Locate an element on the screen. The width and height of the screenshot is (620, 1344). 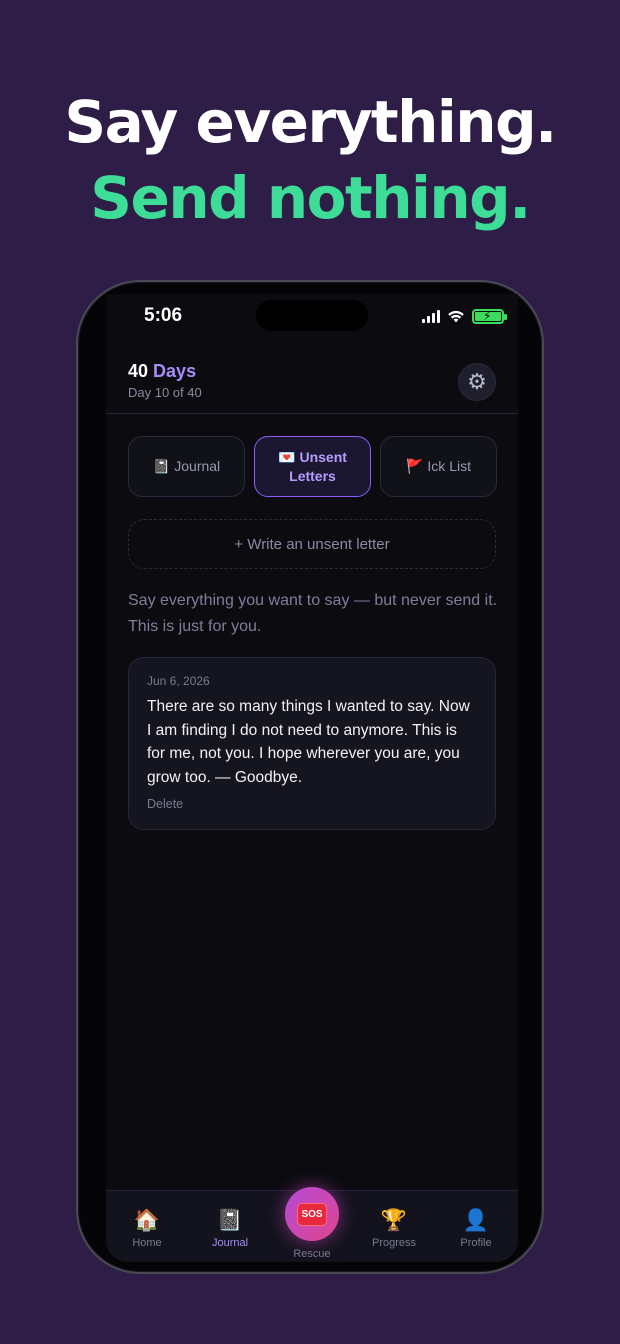
status-icons: ⚡ is located at coordinates (464, 316).